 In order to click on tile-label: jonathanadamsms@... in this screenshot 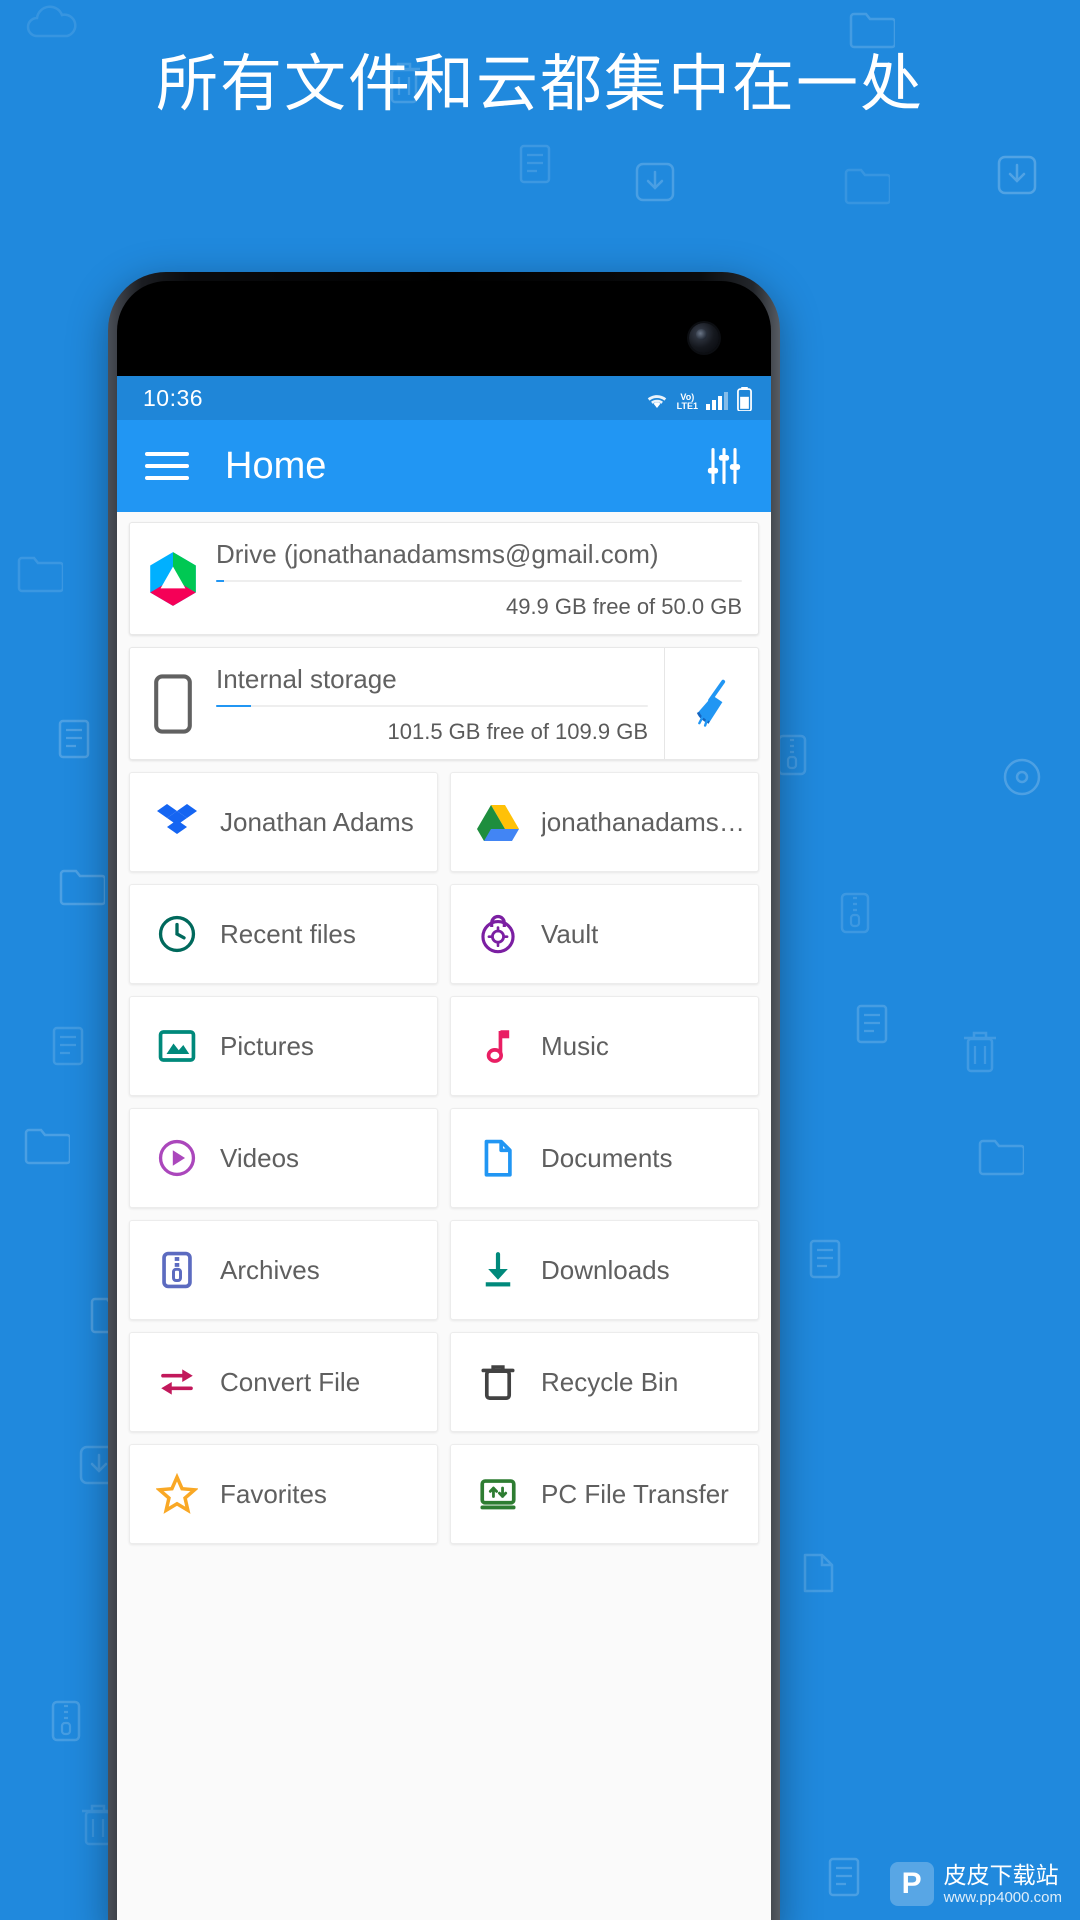, I will do `click(649, 821)`.